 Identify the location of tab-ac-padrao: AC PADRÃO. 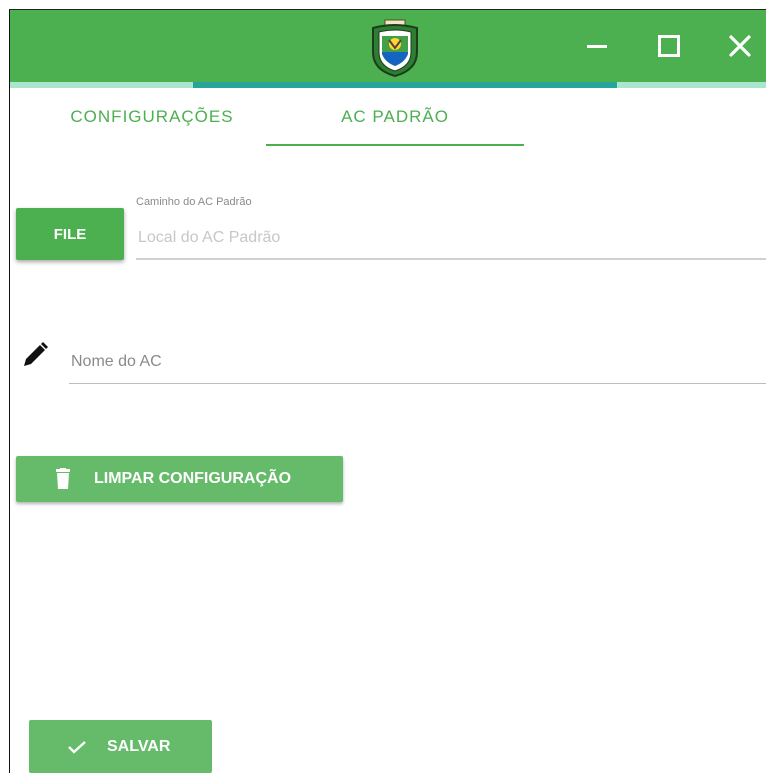
(395, 117).